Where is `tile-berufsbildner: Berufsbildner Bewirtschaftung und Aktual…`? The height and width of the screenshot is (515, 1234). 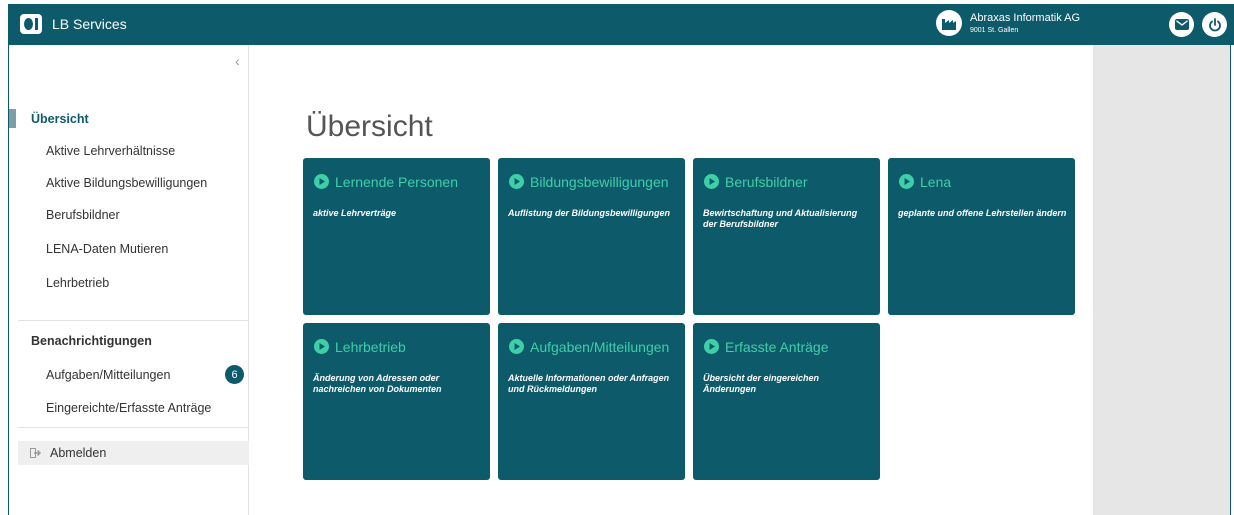
tile-berufsbildner: Berufsbildner Bewirtschaftung und Aktual… is located at coordinates (786, 236).